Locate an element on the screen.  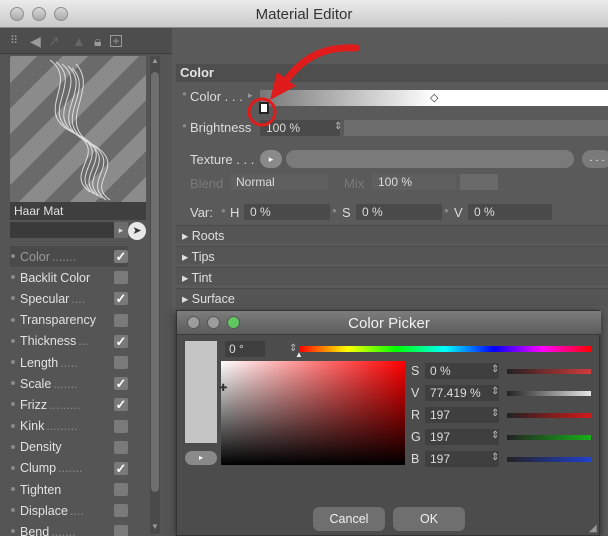
channel-label: Displace is located at coordinates (44, 510).